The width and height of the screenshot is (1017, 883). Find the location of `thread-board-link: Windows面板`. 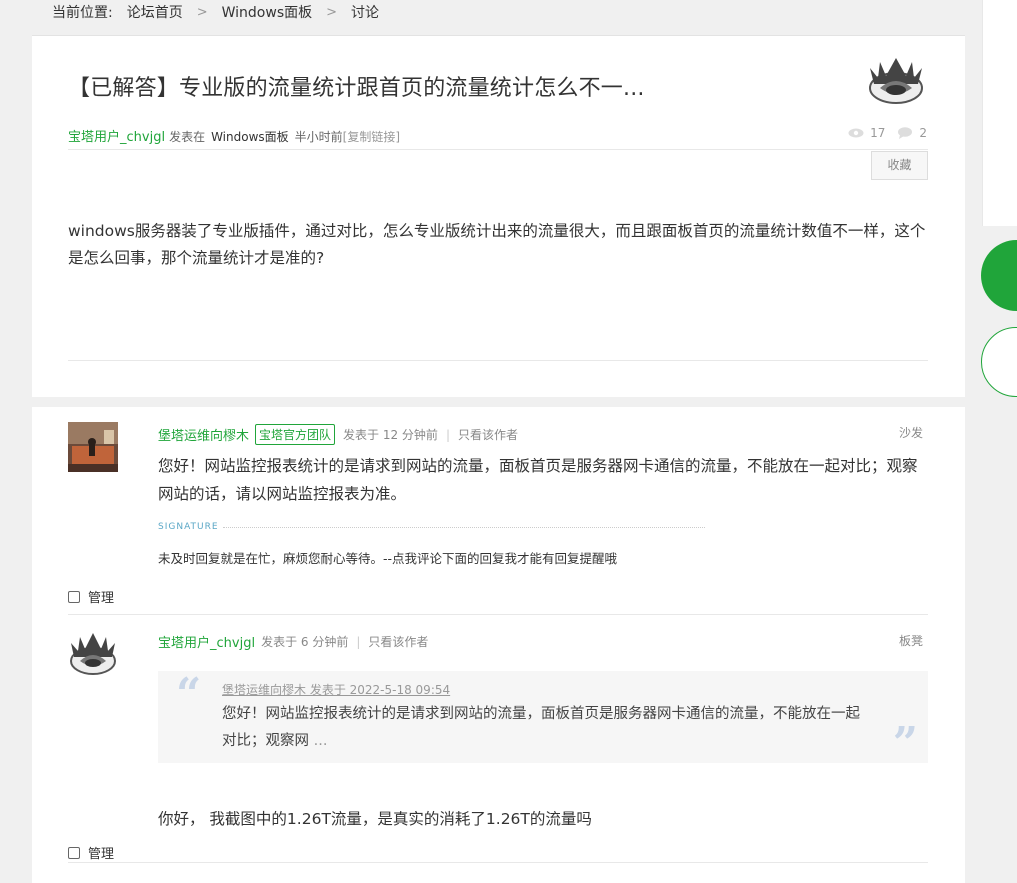

thread-board-link: Windows面板 is located at coordinates (250, 136).